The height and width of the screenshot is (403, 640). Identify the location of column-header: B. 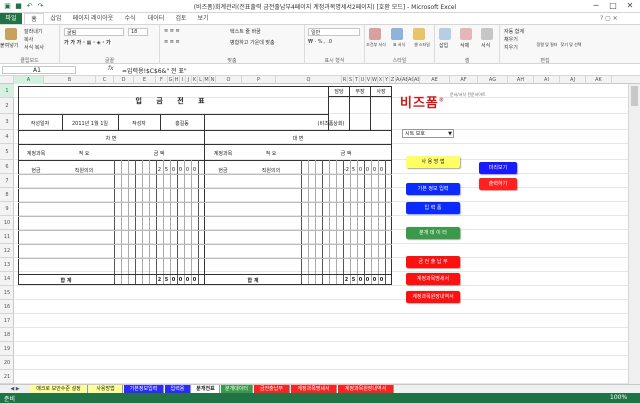
(70, 80).